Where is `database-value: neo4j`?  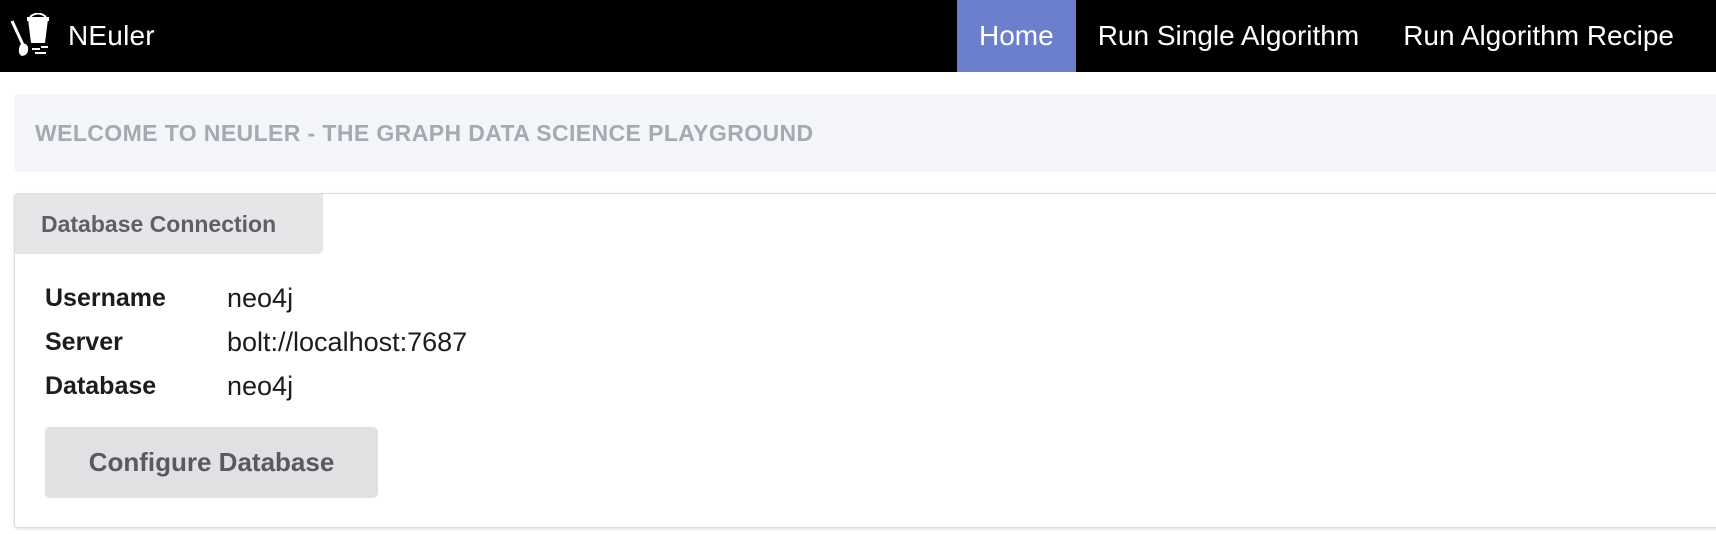 database-value: neo4j is located at coordinates (260, 385).